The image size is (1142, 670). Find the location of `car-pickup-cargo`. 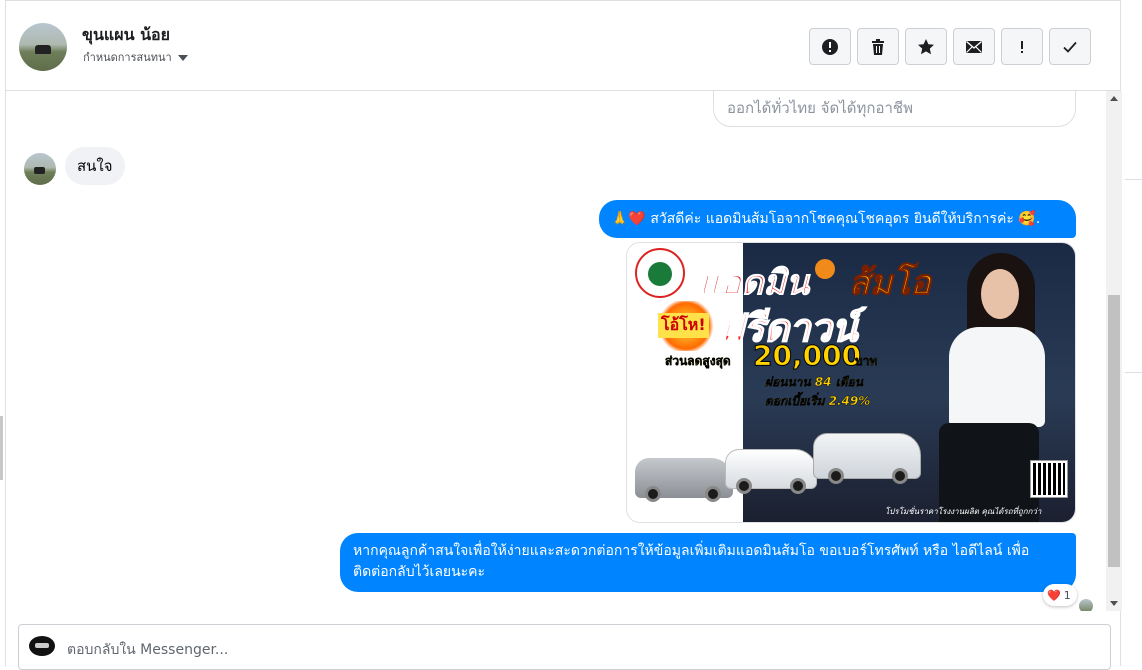

car-pickup-cargo is located at coordinates (867, 458).